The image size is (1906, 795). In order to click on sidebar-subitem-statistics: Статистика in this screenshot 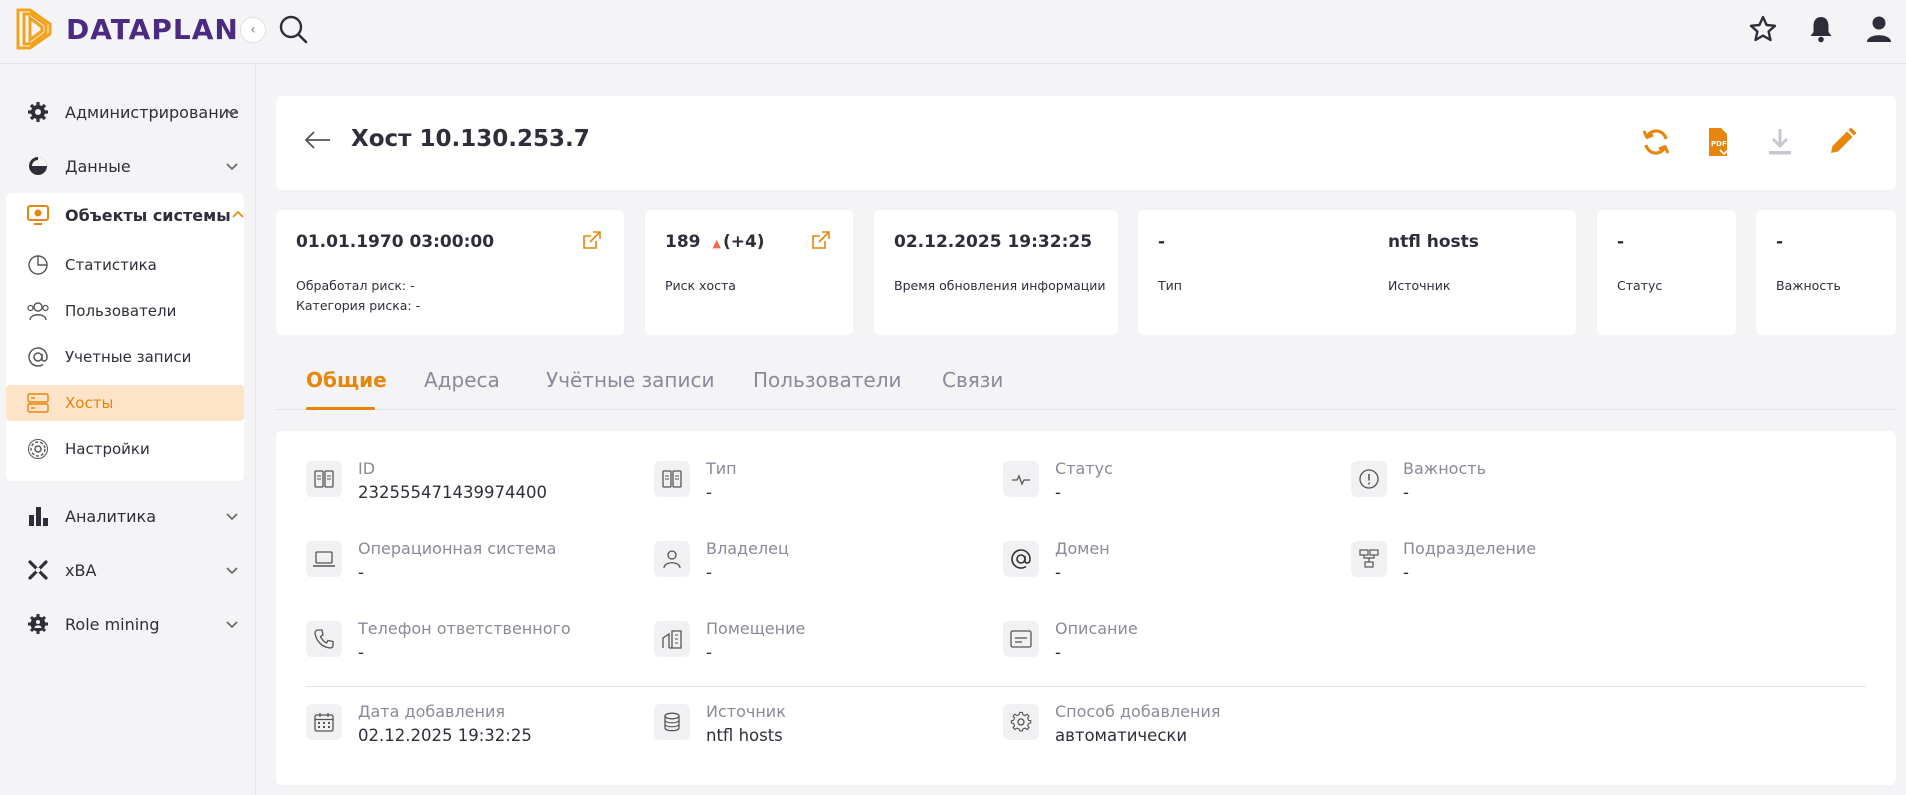, I will do `click(125, 265)`.